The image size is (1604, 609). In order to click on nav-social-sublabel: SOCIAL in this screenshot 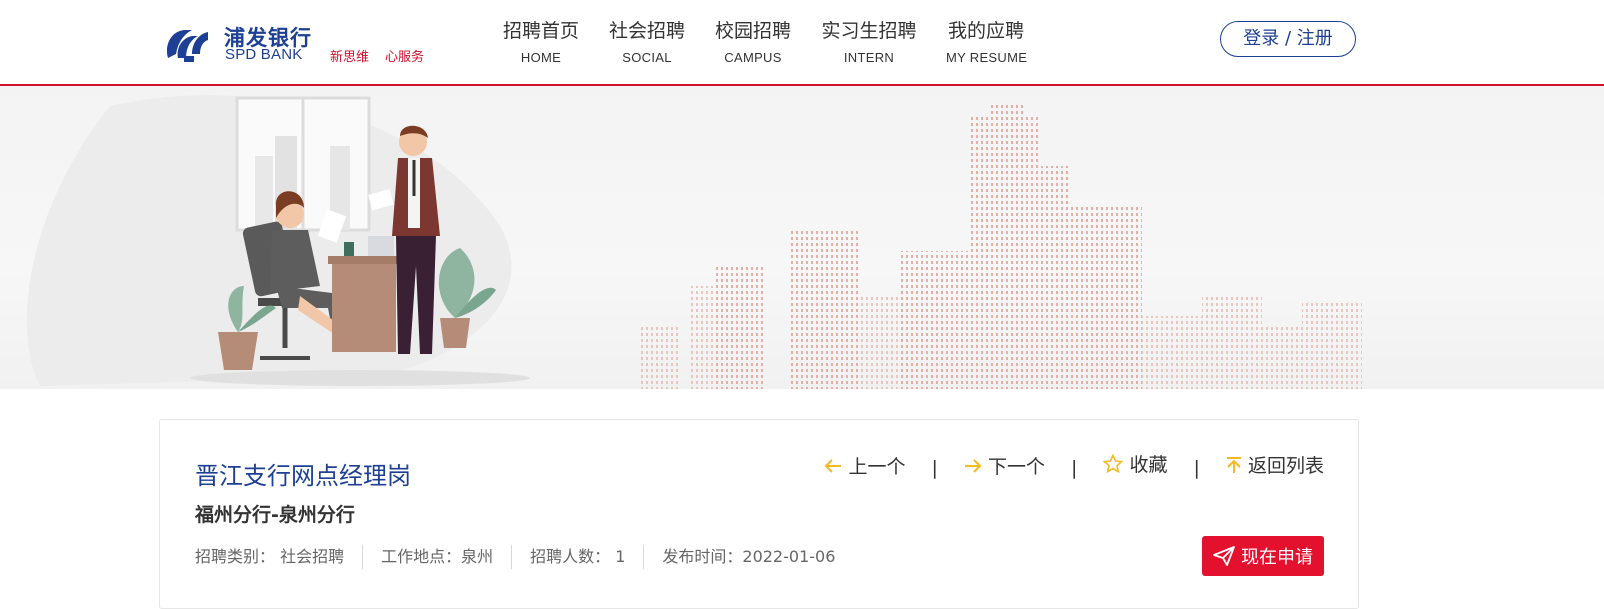, I will do `click(647, 57)`.